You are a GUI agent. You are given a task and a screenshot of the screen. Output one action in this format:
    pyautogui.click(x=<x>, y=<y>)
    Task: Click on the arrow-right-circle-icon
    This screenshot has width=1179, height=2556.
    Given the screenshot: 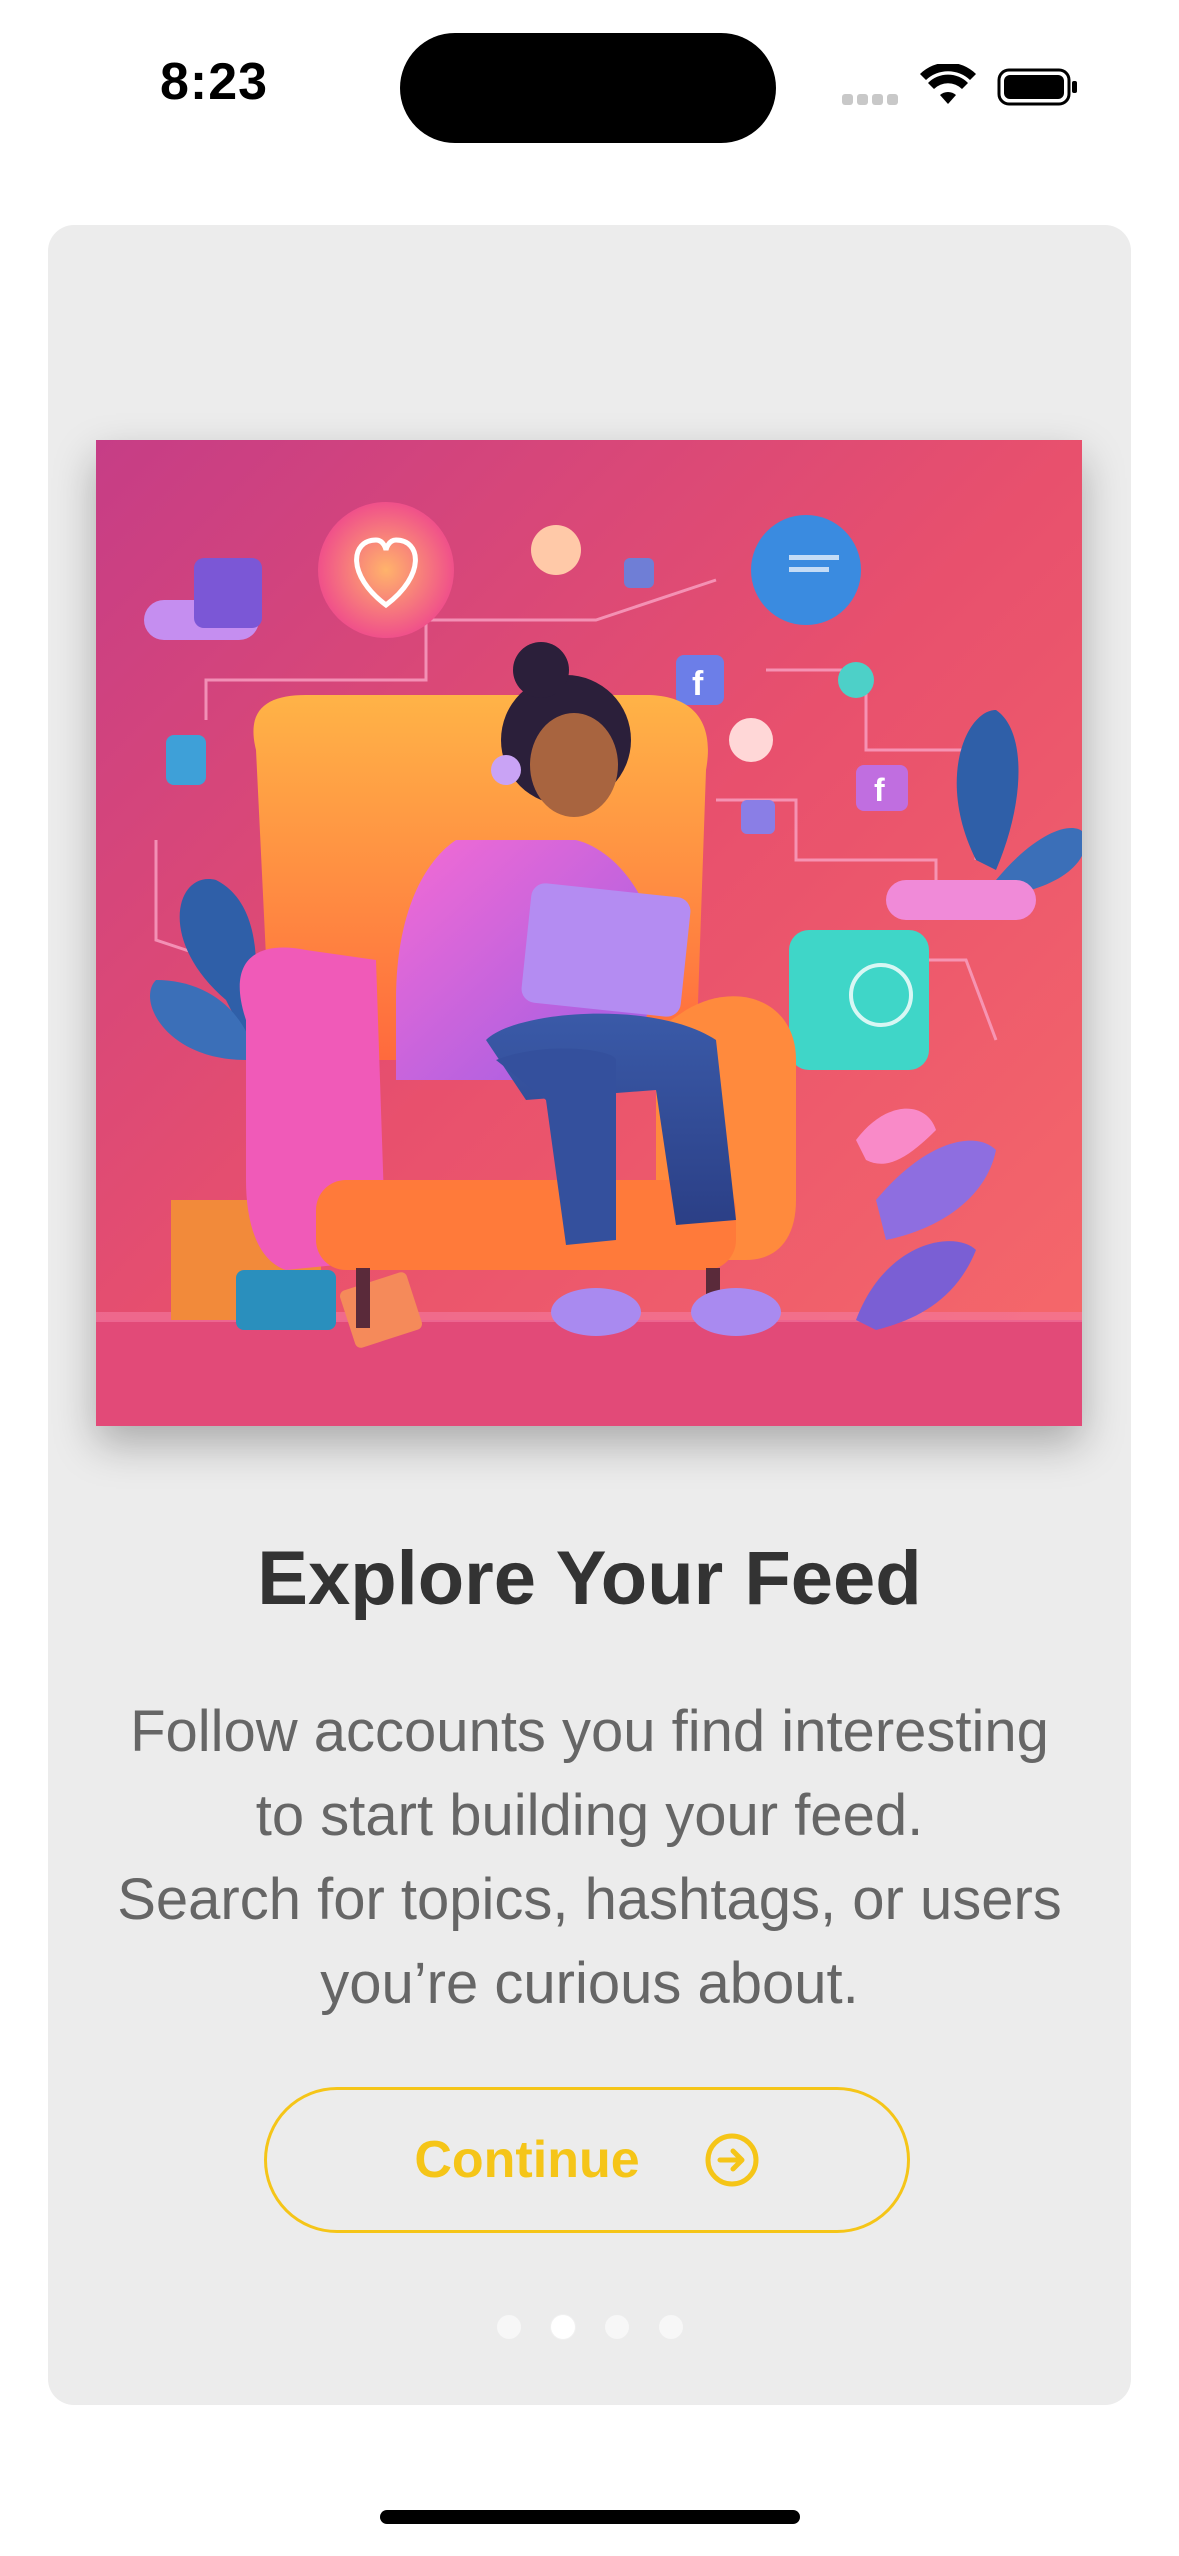 What is the action you would take?
    pyautogui.click(x=732, y=2160)
    